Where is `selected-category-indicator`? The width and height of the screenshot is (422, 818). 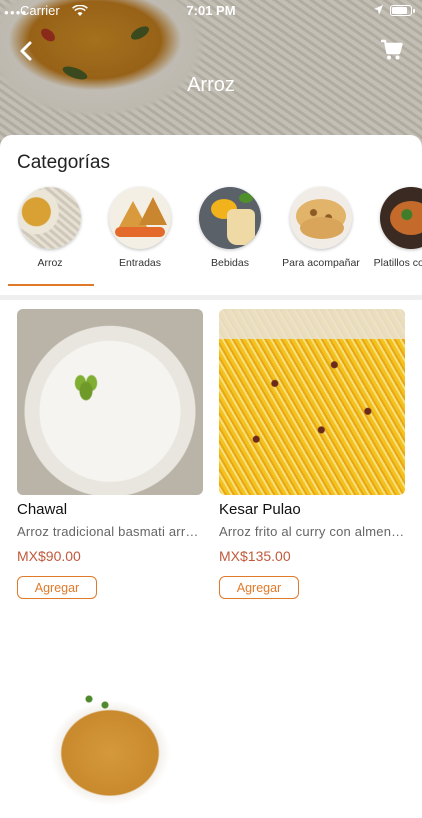 selected-category-indicator is located at coordinates (51, 285).